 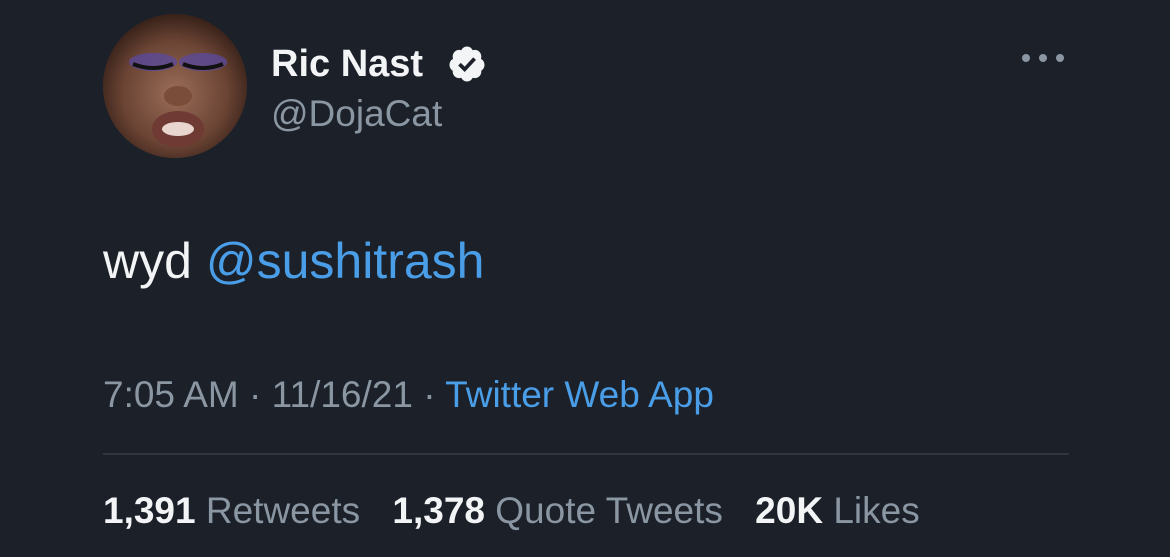 I want to click on likes-count: 20K, so click(x=789, y=510).